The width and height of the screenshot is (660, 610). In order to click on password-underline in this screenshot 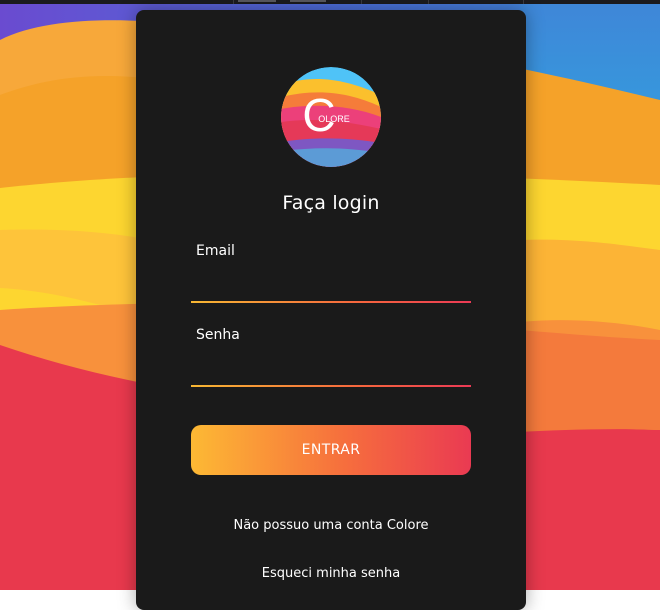, I will do `click(331, 386)`.